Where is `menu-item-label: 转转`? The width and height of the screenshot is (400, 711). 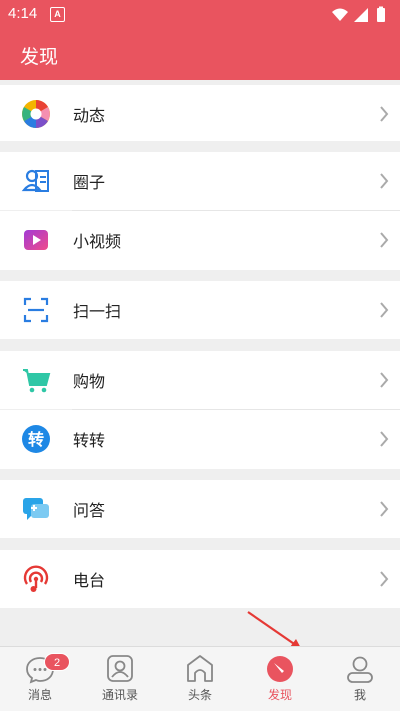
menu-item-label: 转转 is located at coordinates (89, 440).